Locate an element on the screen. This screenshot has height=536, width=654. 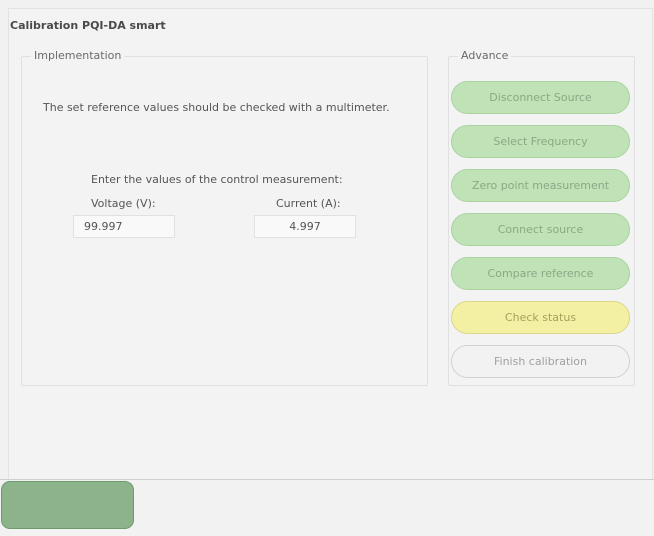
step-connect-source-button: Connect source is located at coordinates (540, 229).